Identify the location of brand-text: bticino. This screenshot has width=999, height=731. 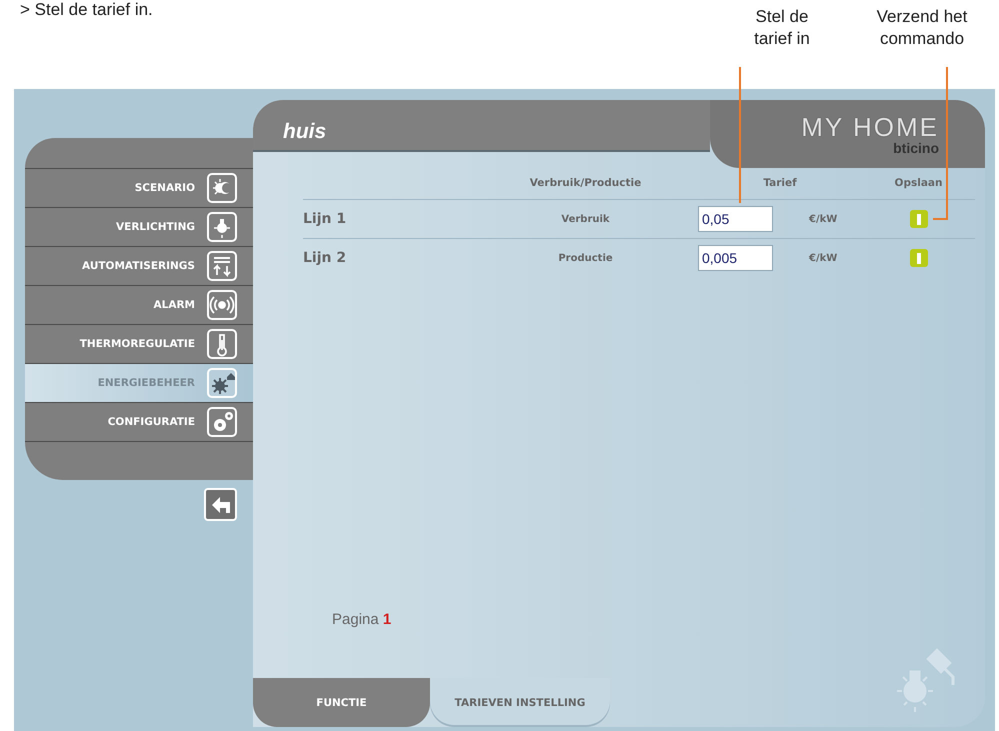
(916, 148).